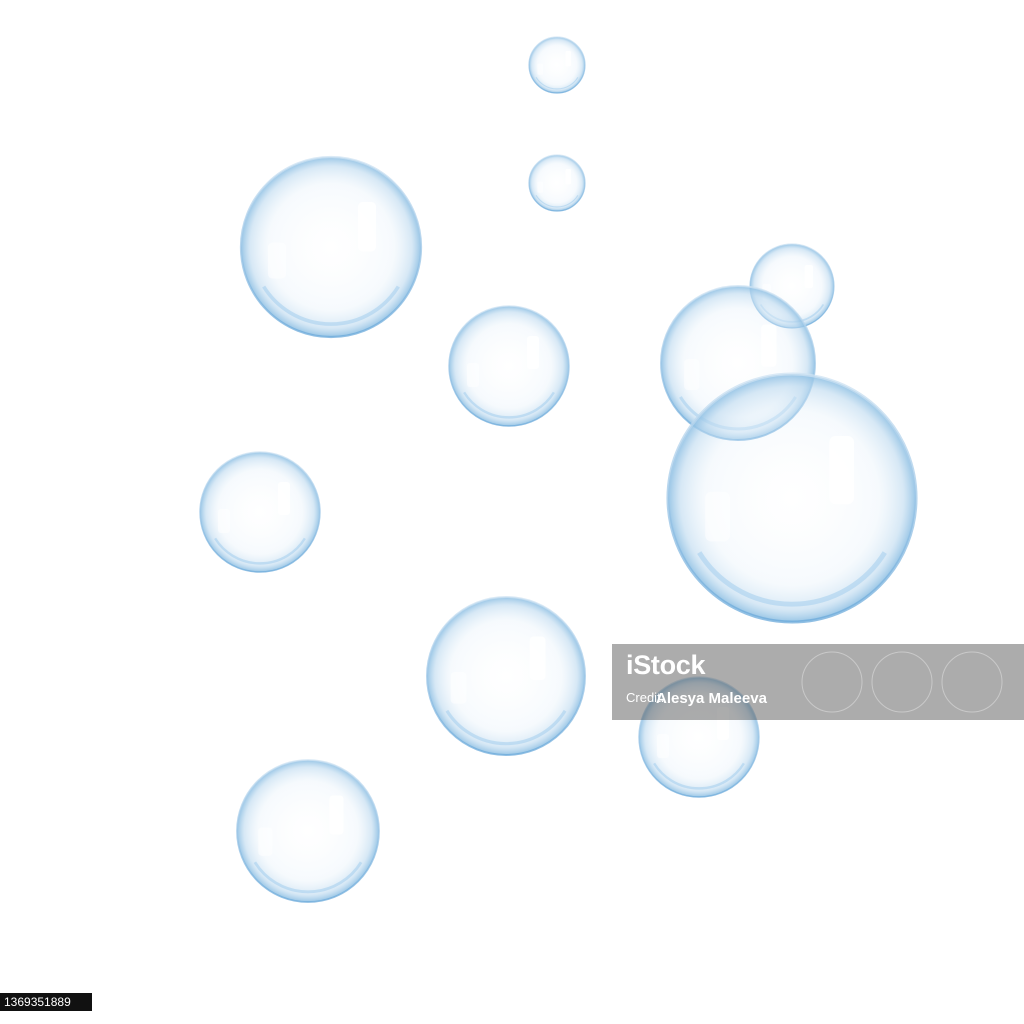  What do you see at coordinates (666, 665) in the screenshot?
I see `watermark-logo: iStock` at bounding box center [666, 665].